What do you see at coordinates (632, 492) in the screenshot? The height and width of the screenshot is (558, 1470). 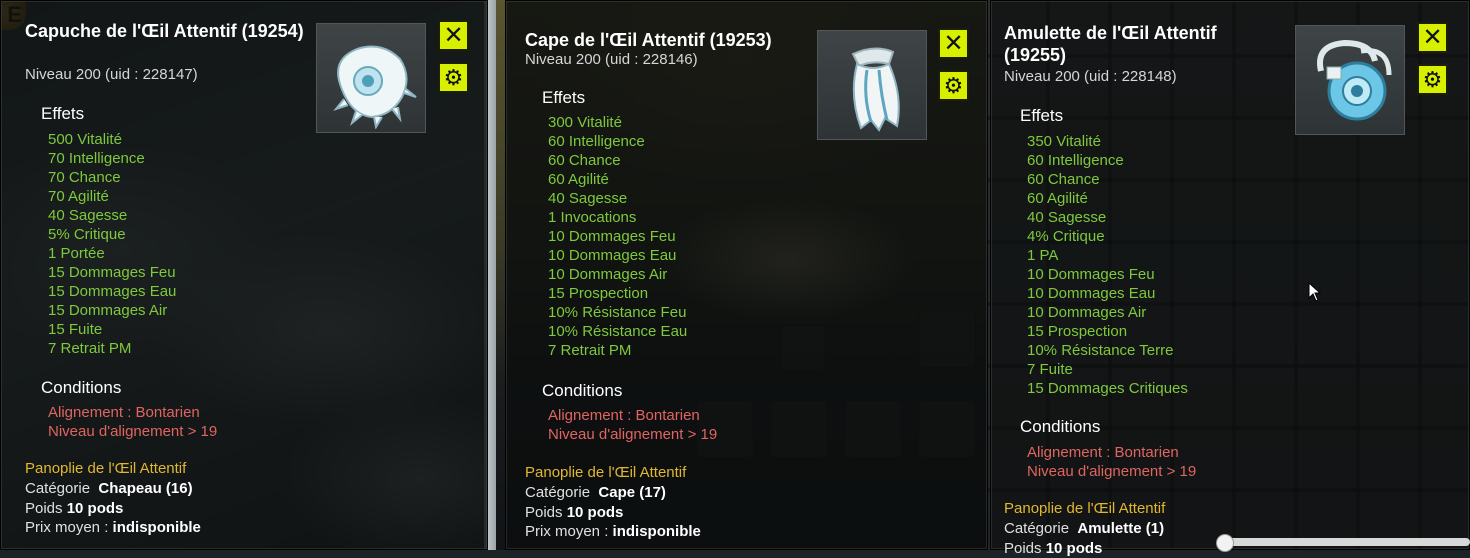 I see `category-value: Cape (17)` at bounding box center [632, 492].